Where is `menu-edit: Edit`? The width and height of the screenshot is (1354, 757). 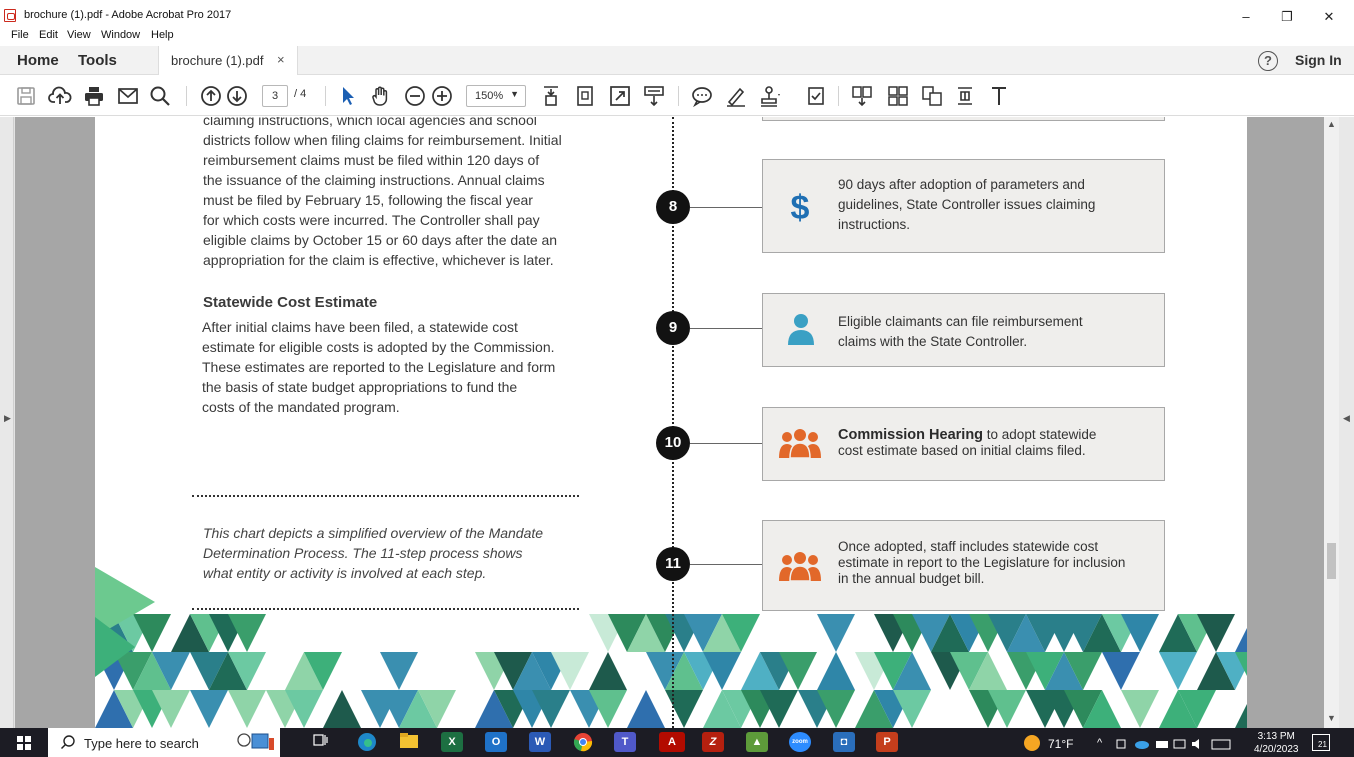 menu-edit: Edit is located at coordinates (48, 35).